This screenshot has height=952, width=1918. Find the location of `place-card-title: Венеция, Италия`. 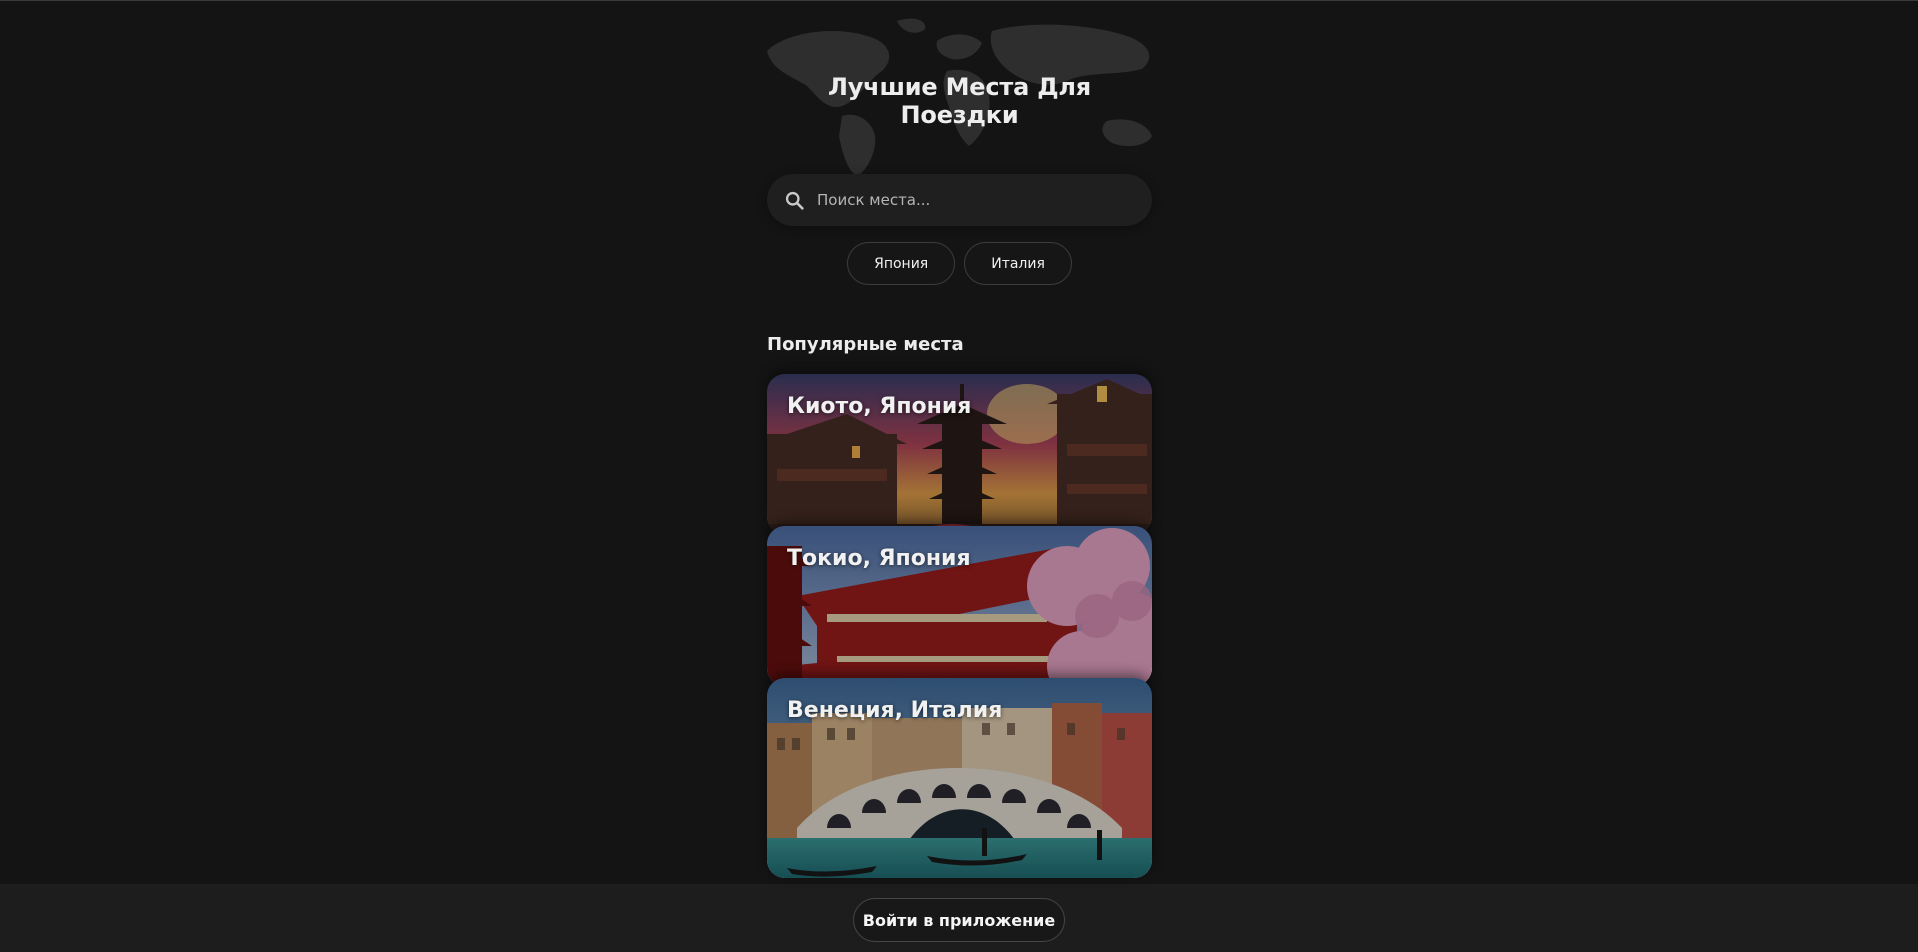

place-card-title: Венеция, Италия is located at coordinates (895, 710).